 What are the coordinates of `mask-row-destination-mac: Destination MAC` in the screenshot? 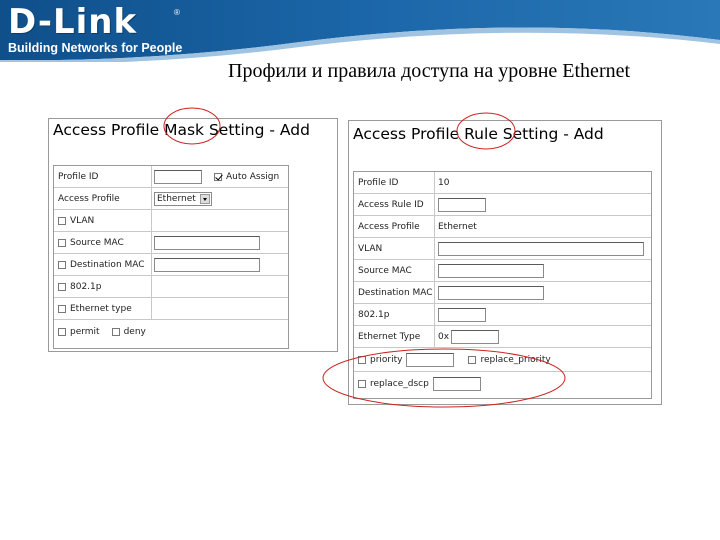 It's located at (171, 265).